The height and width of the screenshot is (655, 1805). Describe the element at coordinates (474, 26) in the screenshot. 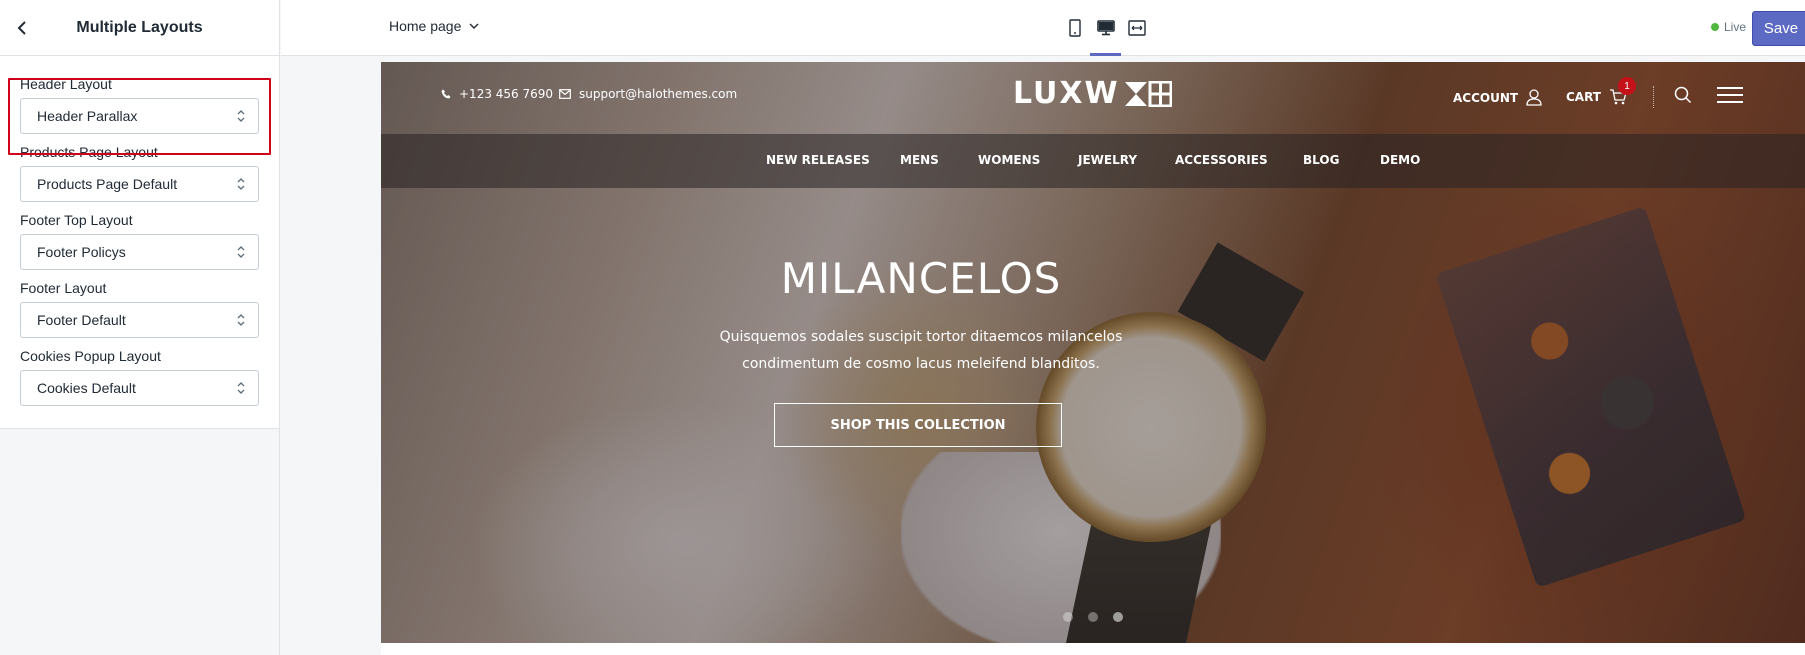

I see `chevron-down-icon` at that location.